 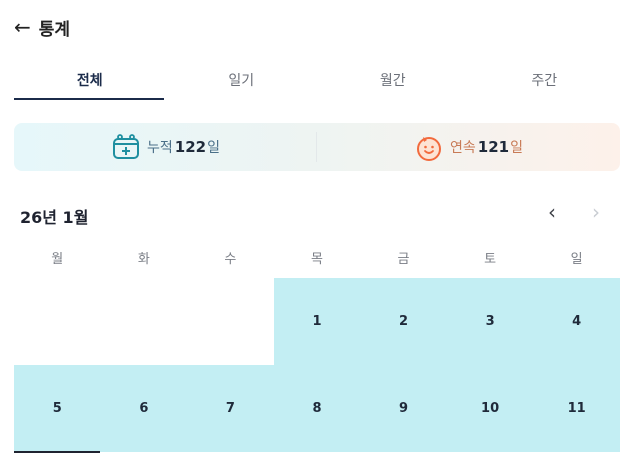 What do you see at coordinates (230, 408) in the screenshot?
I see `calendar-day: 7` at bounding box center [230, 408].